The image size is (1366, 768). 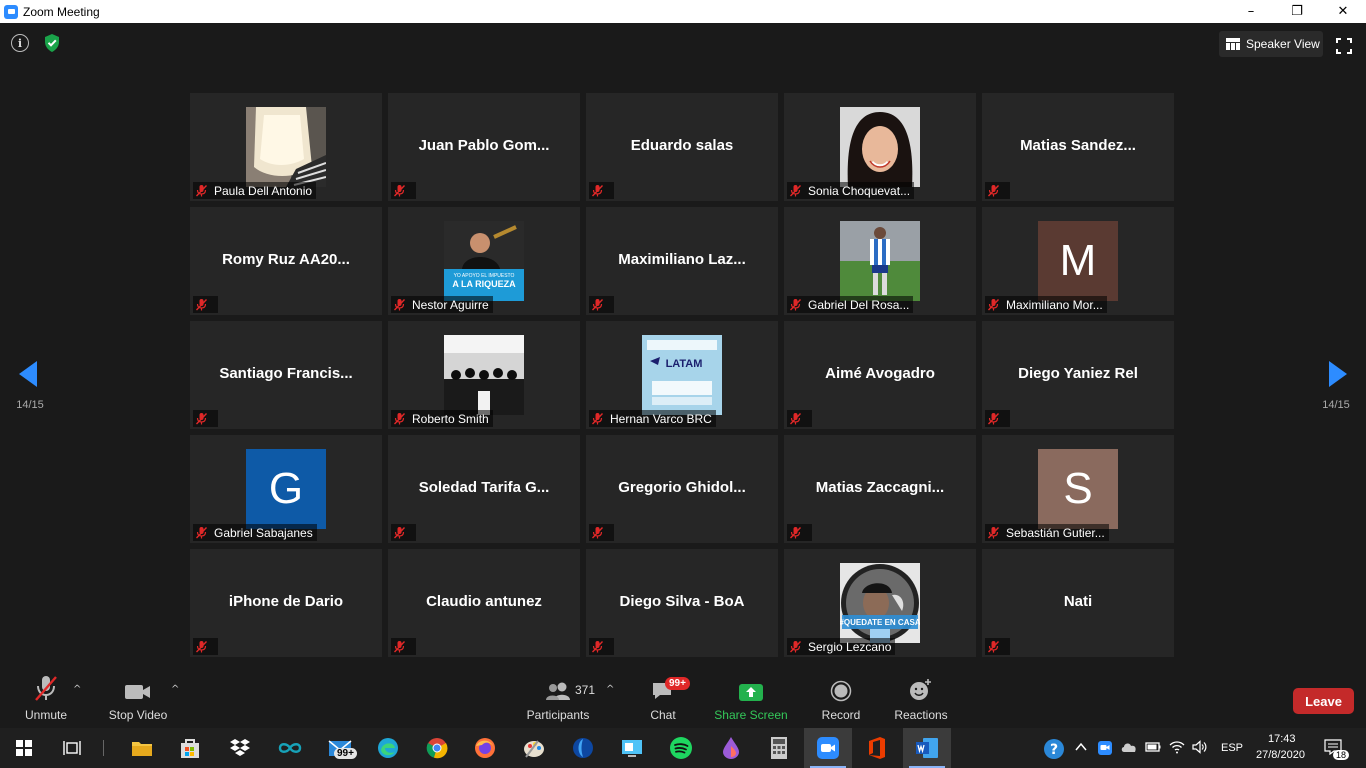 What do you see at coordinates (286, 489) in the screenshot?
I see `participant-tile: G Gabriel Sabajanes` at bounding box center [286, 489].